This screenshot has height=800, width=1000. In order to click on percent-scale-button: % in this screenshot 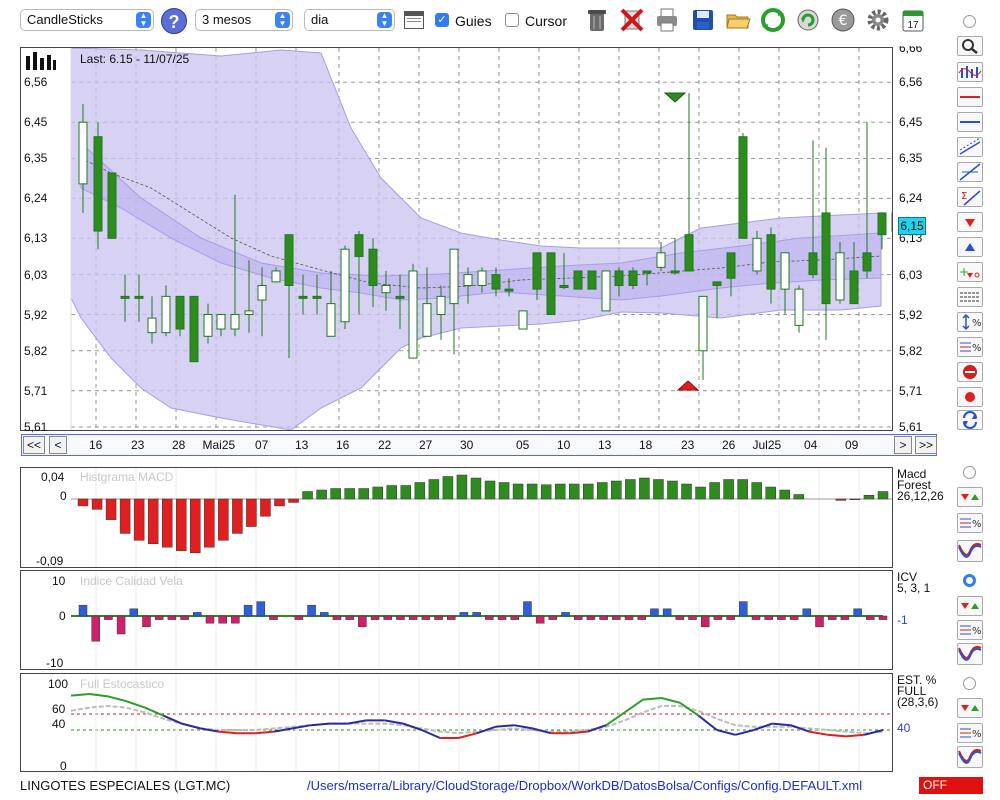, I will do `click(970, 322)`.